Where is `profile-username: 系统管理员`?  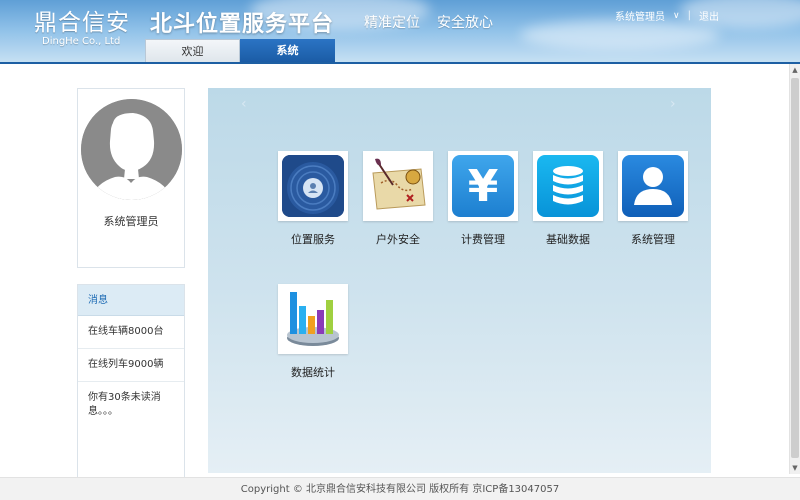 profile-username: 系统管理员 is located at coordinates (131, 221).